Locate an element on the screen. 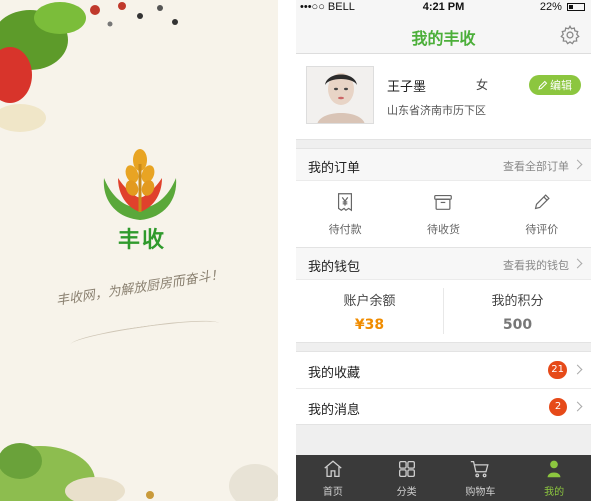 The height and width of the screenshot is (501, 591). points-label: 我的积分 is located at coordinates (517, 301).